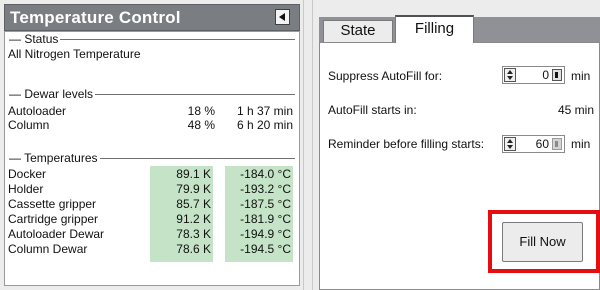 This screenshot has width=600, height=290. I want to click on temp-row-name: Autoloader Dewar, so click(56, 234).